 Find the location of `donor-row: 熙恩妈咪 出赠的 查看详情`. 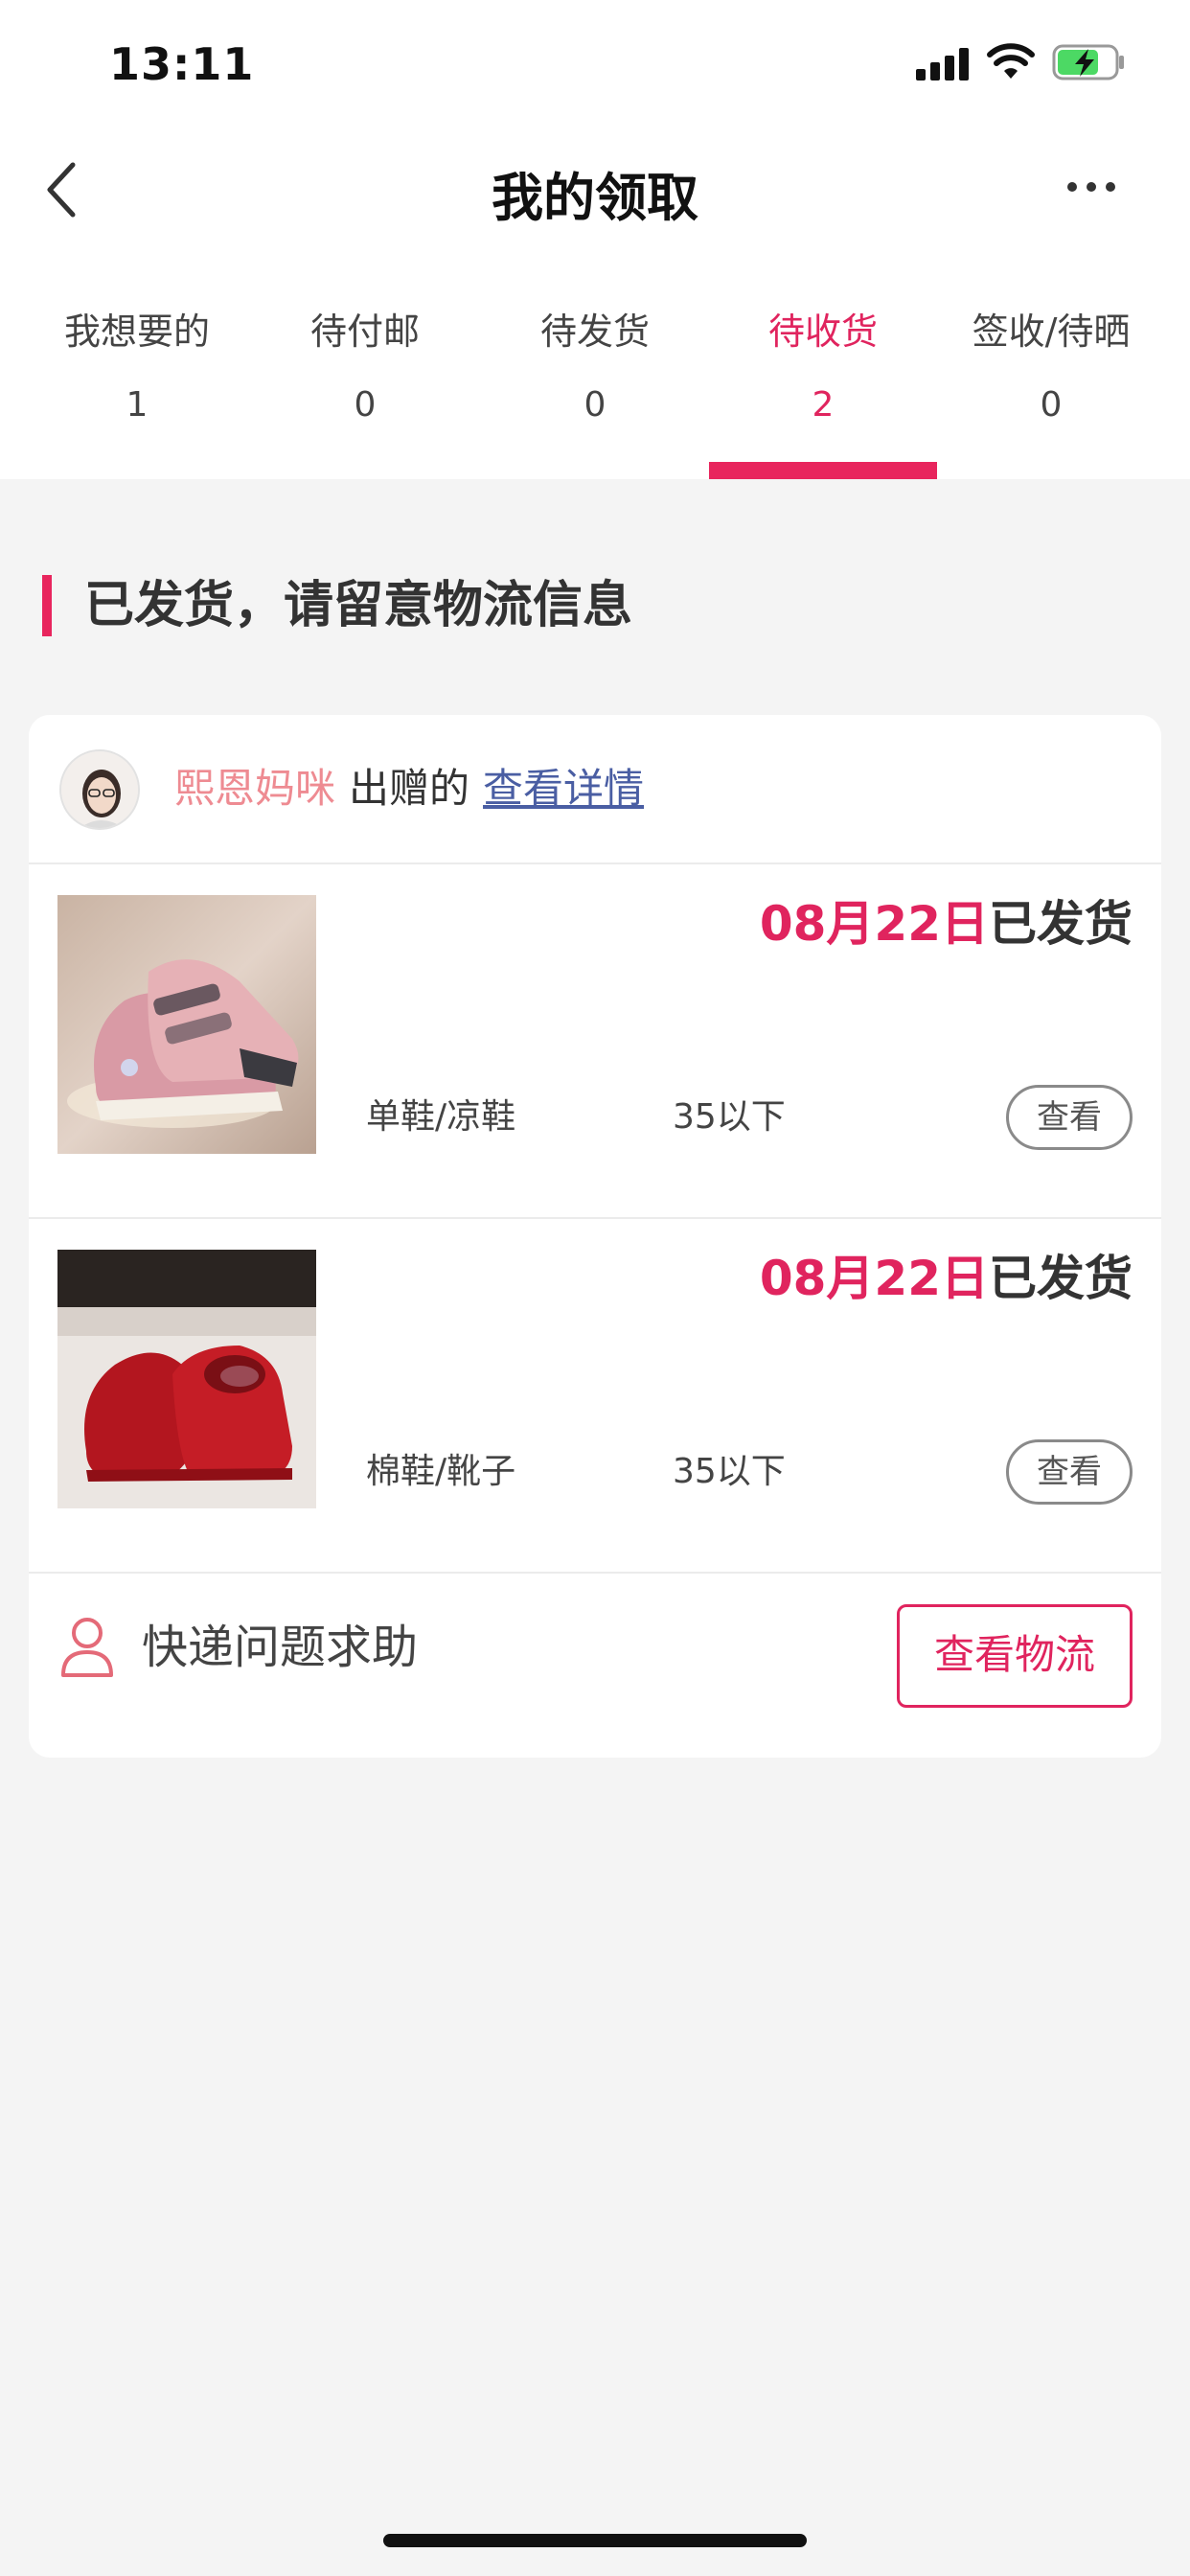

donor-row: 熙恩妈咪 出赠的 查看详情 is located at coordinates (595, 789).